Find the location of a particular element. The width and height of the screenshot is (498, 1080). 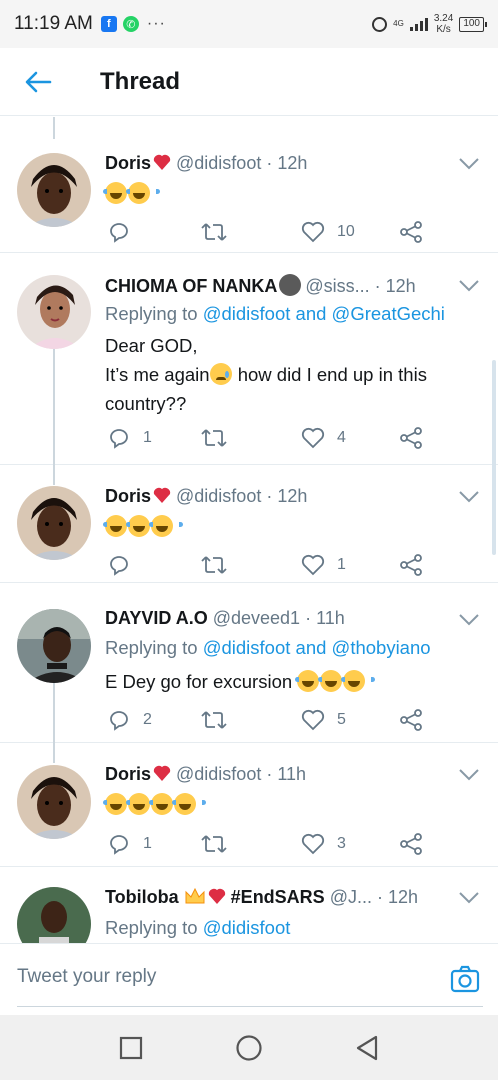

recents-button is located at coordinates (131, 1048).